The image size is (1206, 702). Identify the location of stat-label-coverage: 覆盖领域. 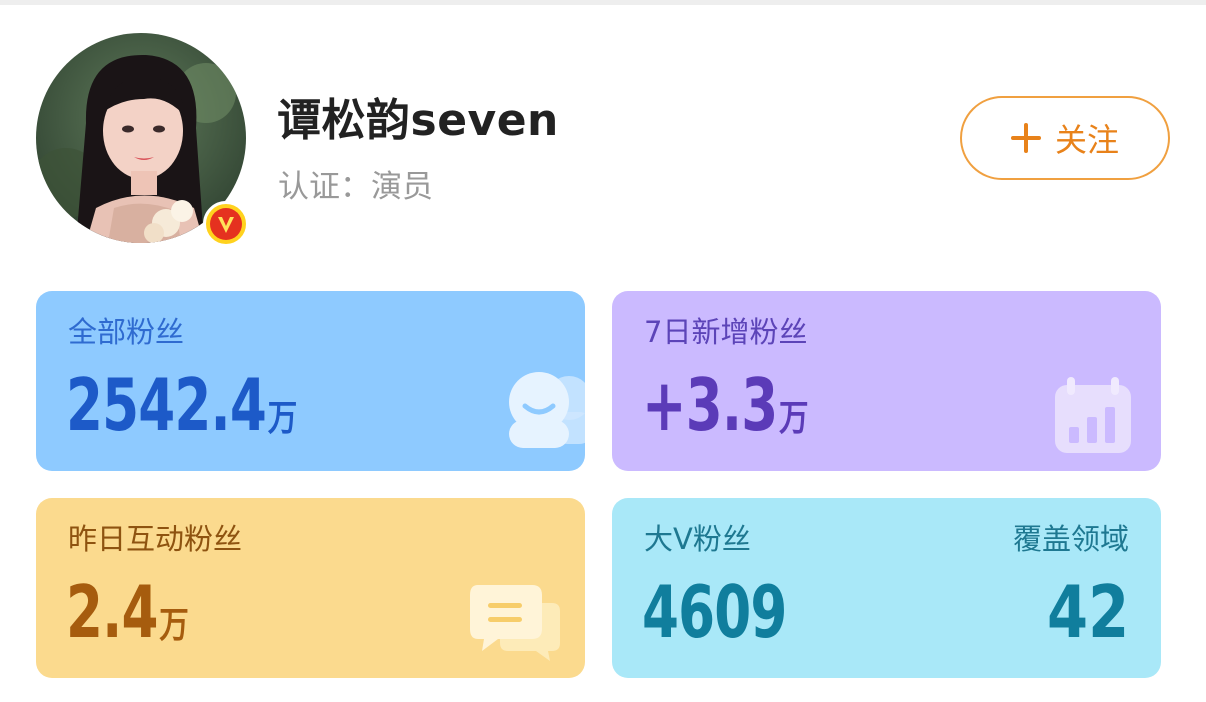
(1070, 539).